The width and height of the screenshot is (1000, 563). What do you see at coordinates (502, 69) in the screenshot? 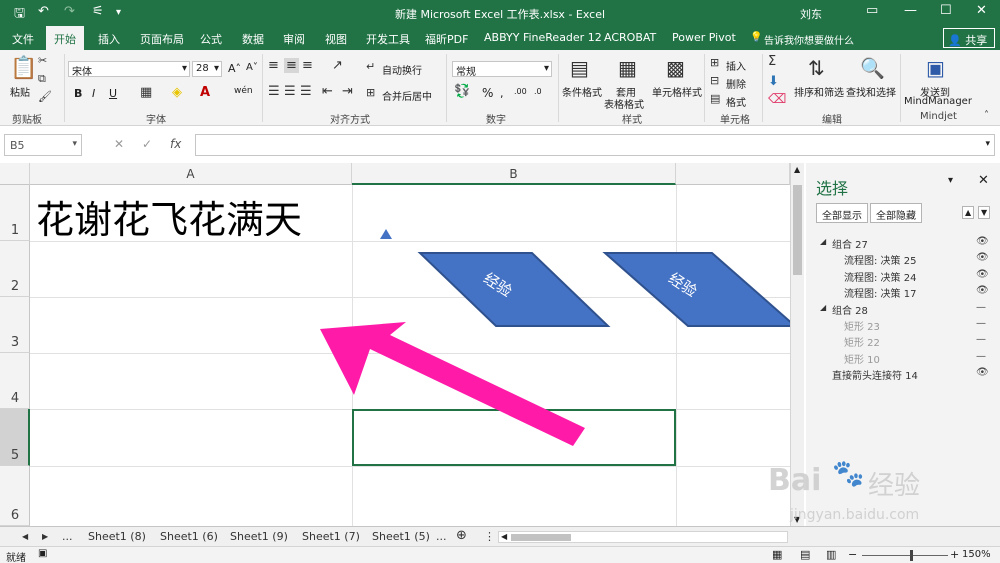
I see `number-format-select: 常规 ▾` at bounding box center [502, 69].